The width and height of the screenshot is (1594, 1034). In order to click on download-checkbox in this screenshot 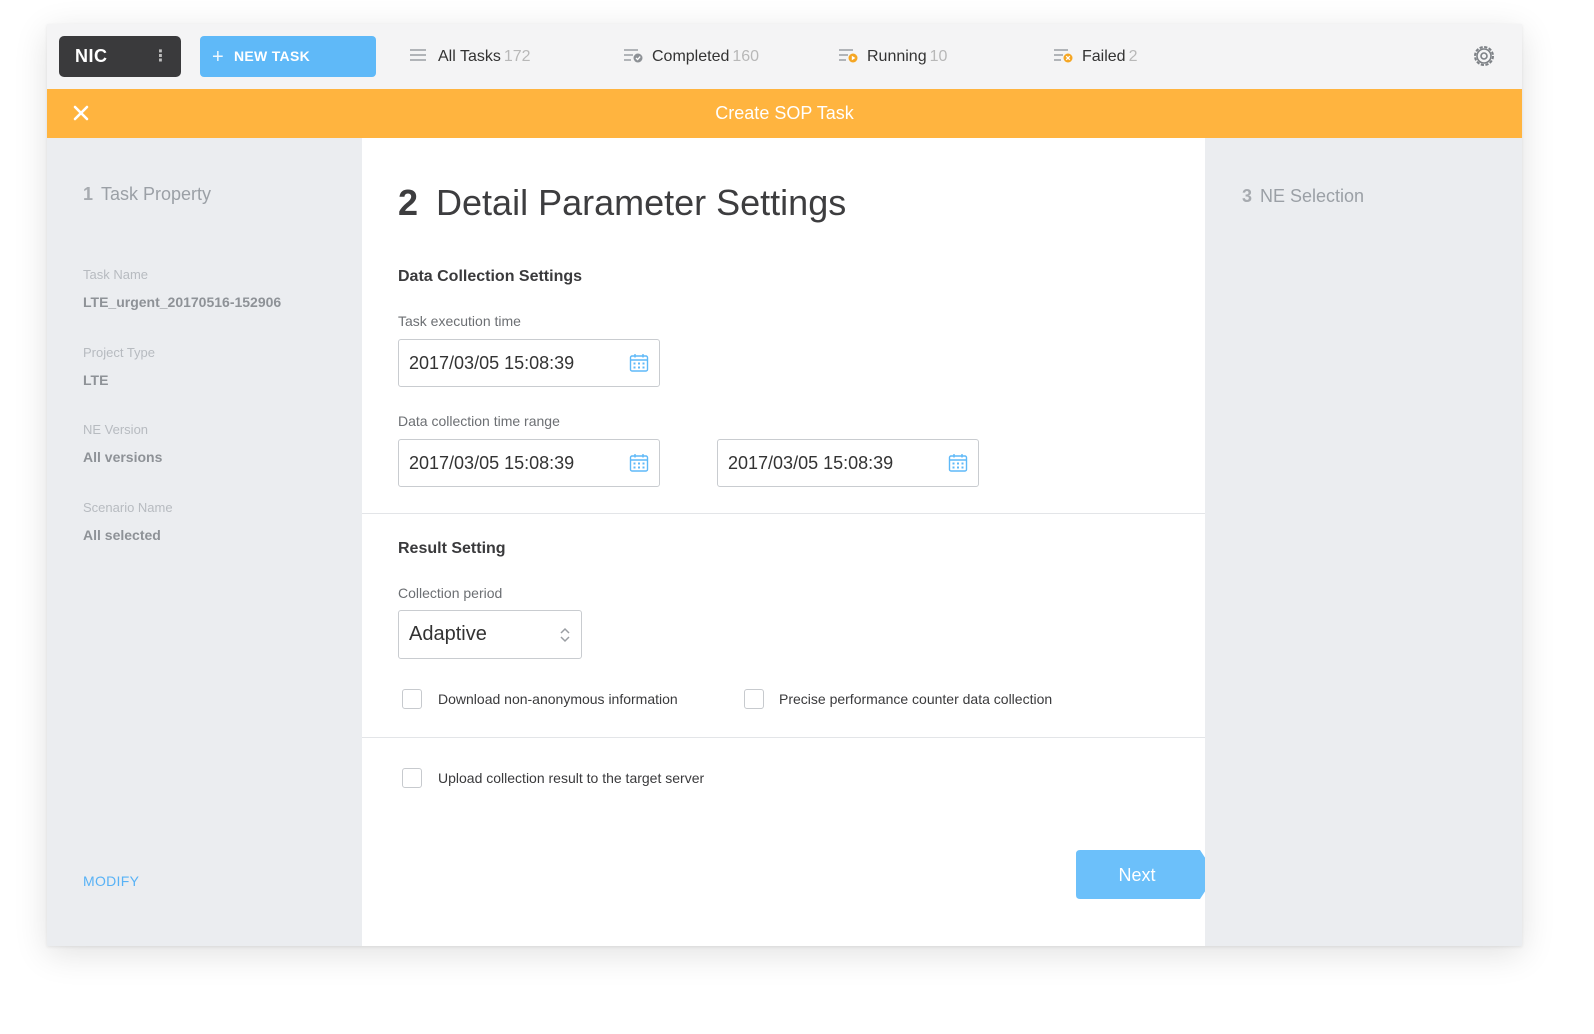, I will do `click(412, 699)`.